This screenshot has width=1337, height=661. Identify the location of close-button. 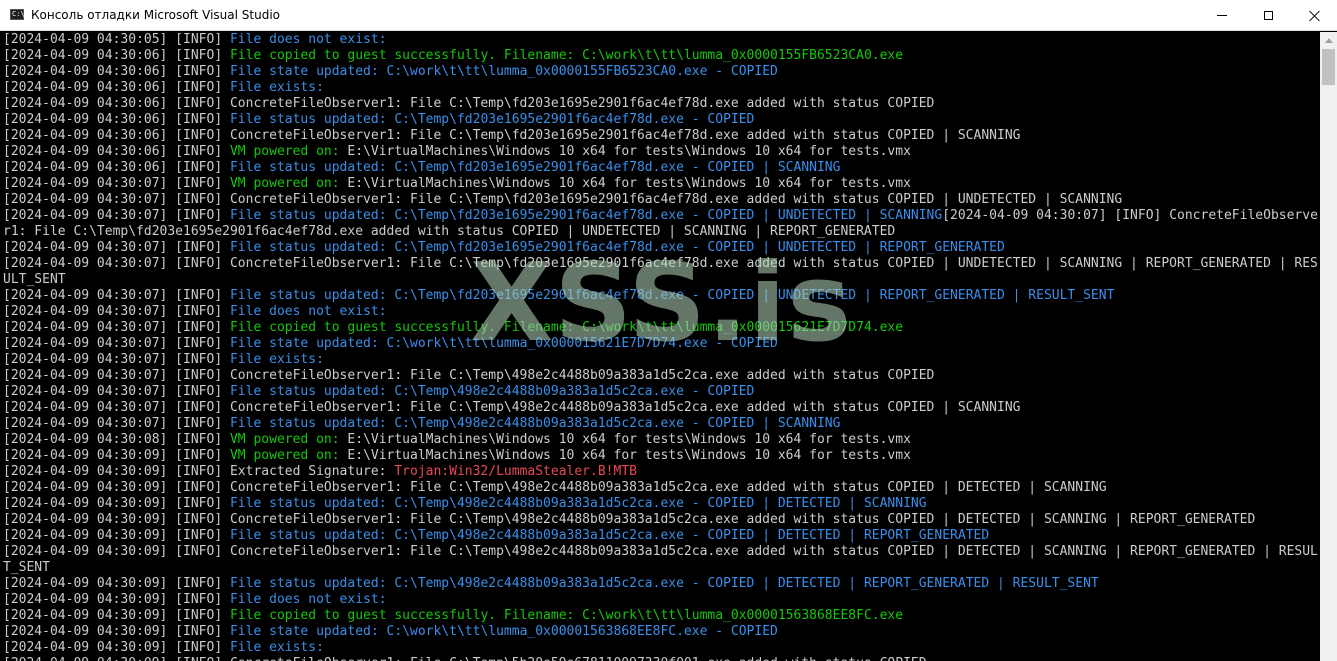
(1314, 15).